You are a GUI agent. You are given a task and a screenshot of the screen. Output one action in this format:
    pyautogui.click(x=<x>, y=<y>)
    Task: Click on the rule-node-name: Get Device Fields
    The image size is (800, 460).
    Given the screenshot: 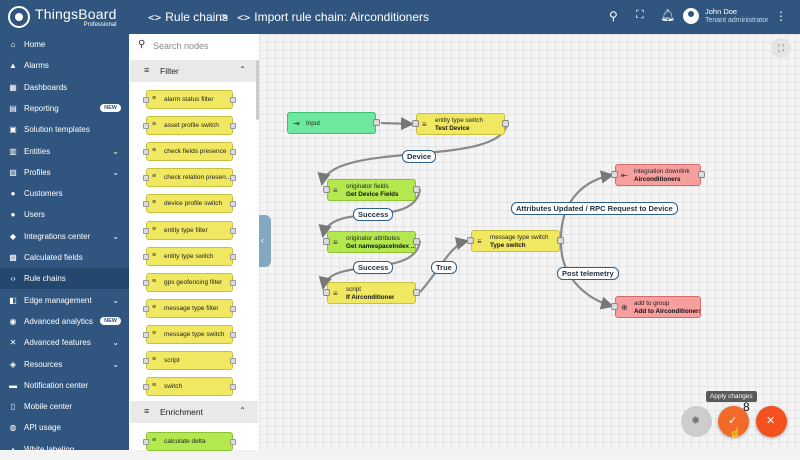 What is the action you would take?
    pyautogui.click(x=372, y=194)
    